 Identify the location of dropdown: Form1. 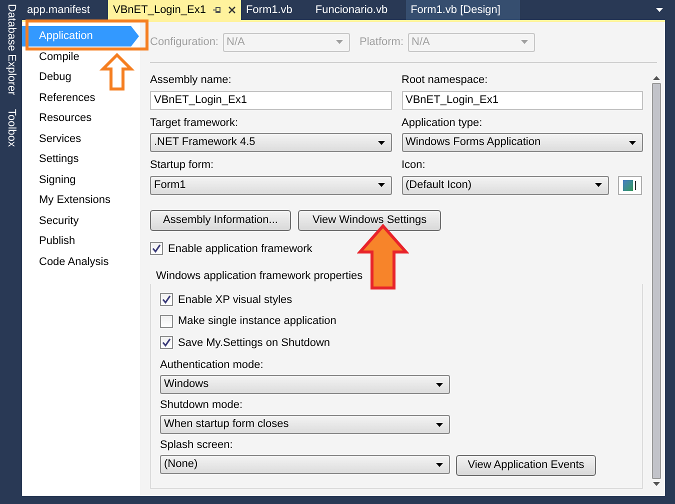
(271, 185).